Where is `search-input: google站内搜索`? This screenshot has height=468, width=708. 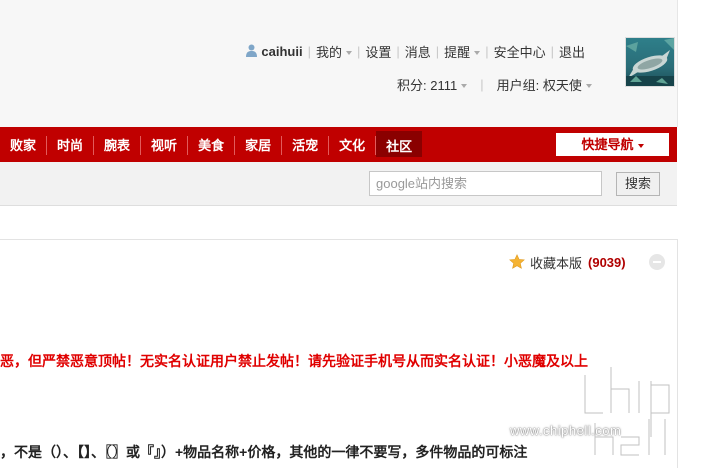 search-input: google站内搜索 is located at coordinates (485, 183).